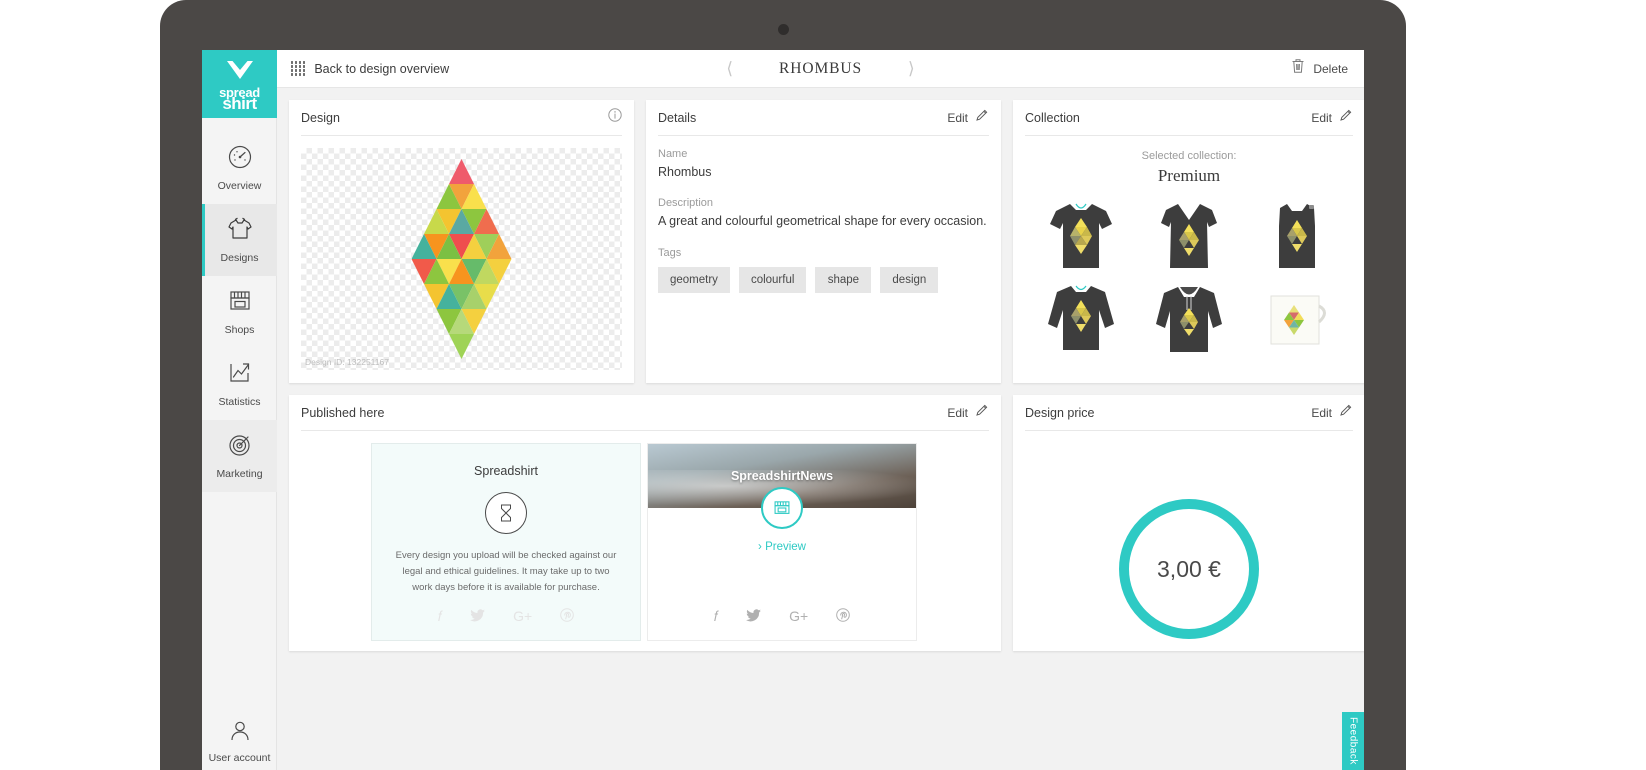  I want to click on price-ring: 3,00 €, so click(1189, 569).